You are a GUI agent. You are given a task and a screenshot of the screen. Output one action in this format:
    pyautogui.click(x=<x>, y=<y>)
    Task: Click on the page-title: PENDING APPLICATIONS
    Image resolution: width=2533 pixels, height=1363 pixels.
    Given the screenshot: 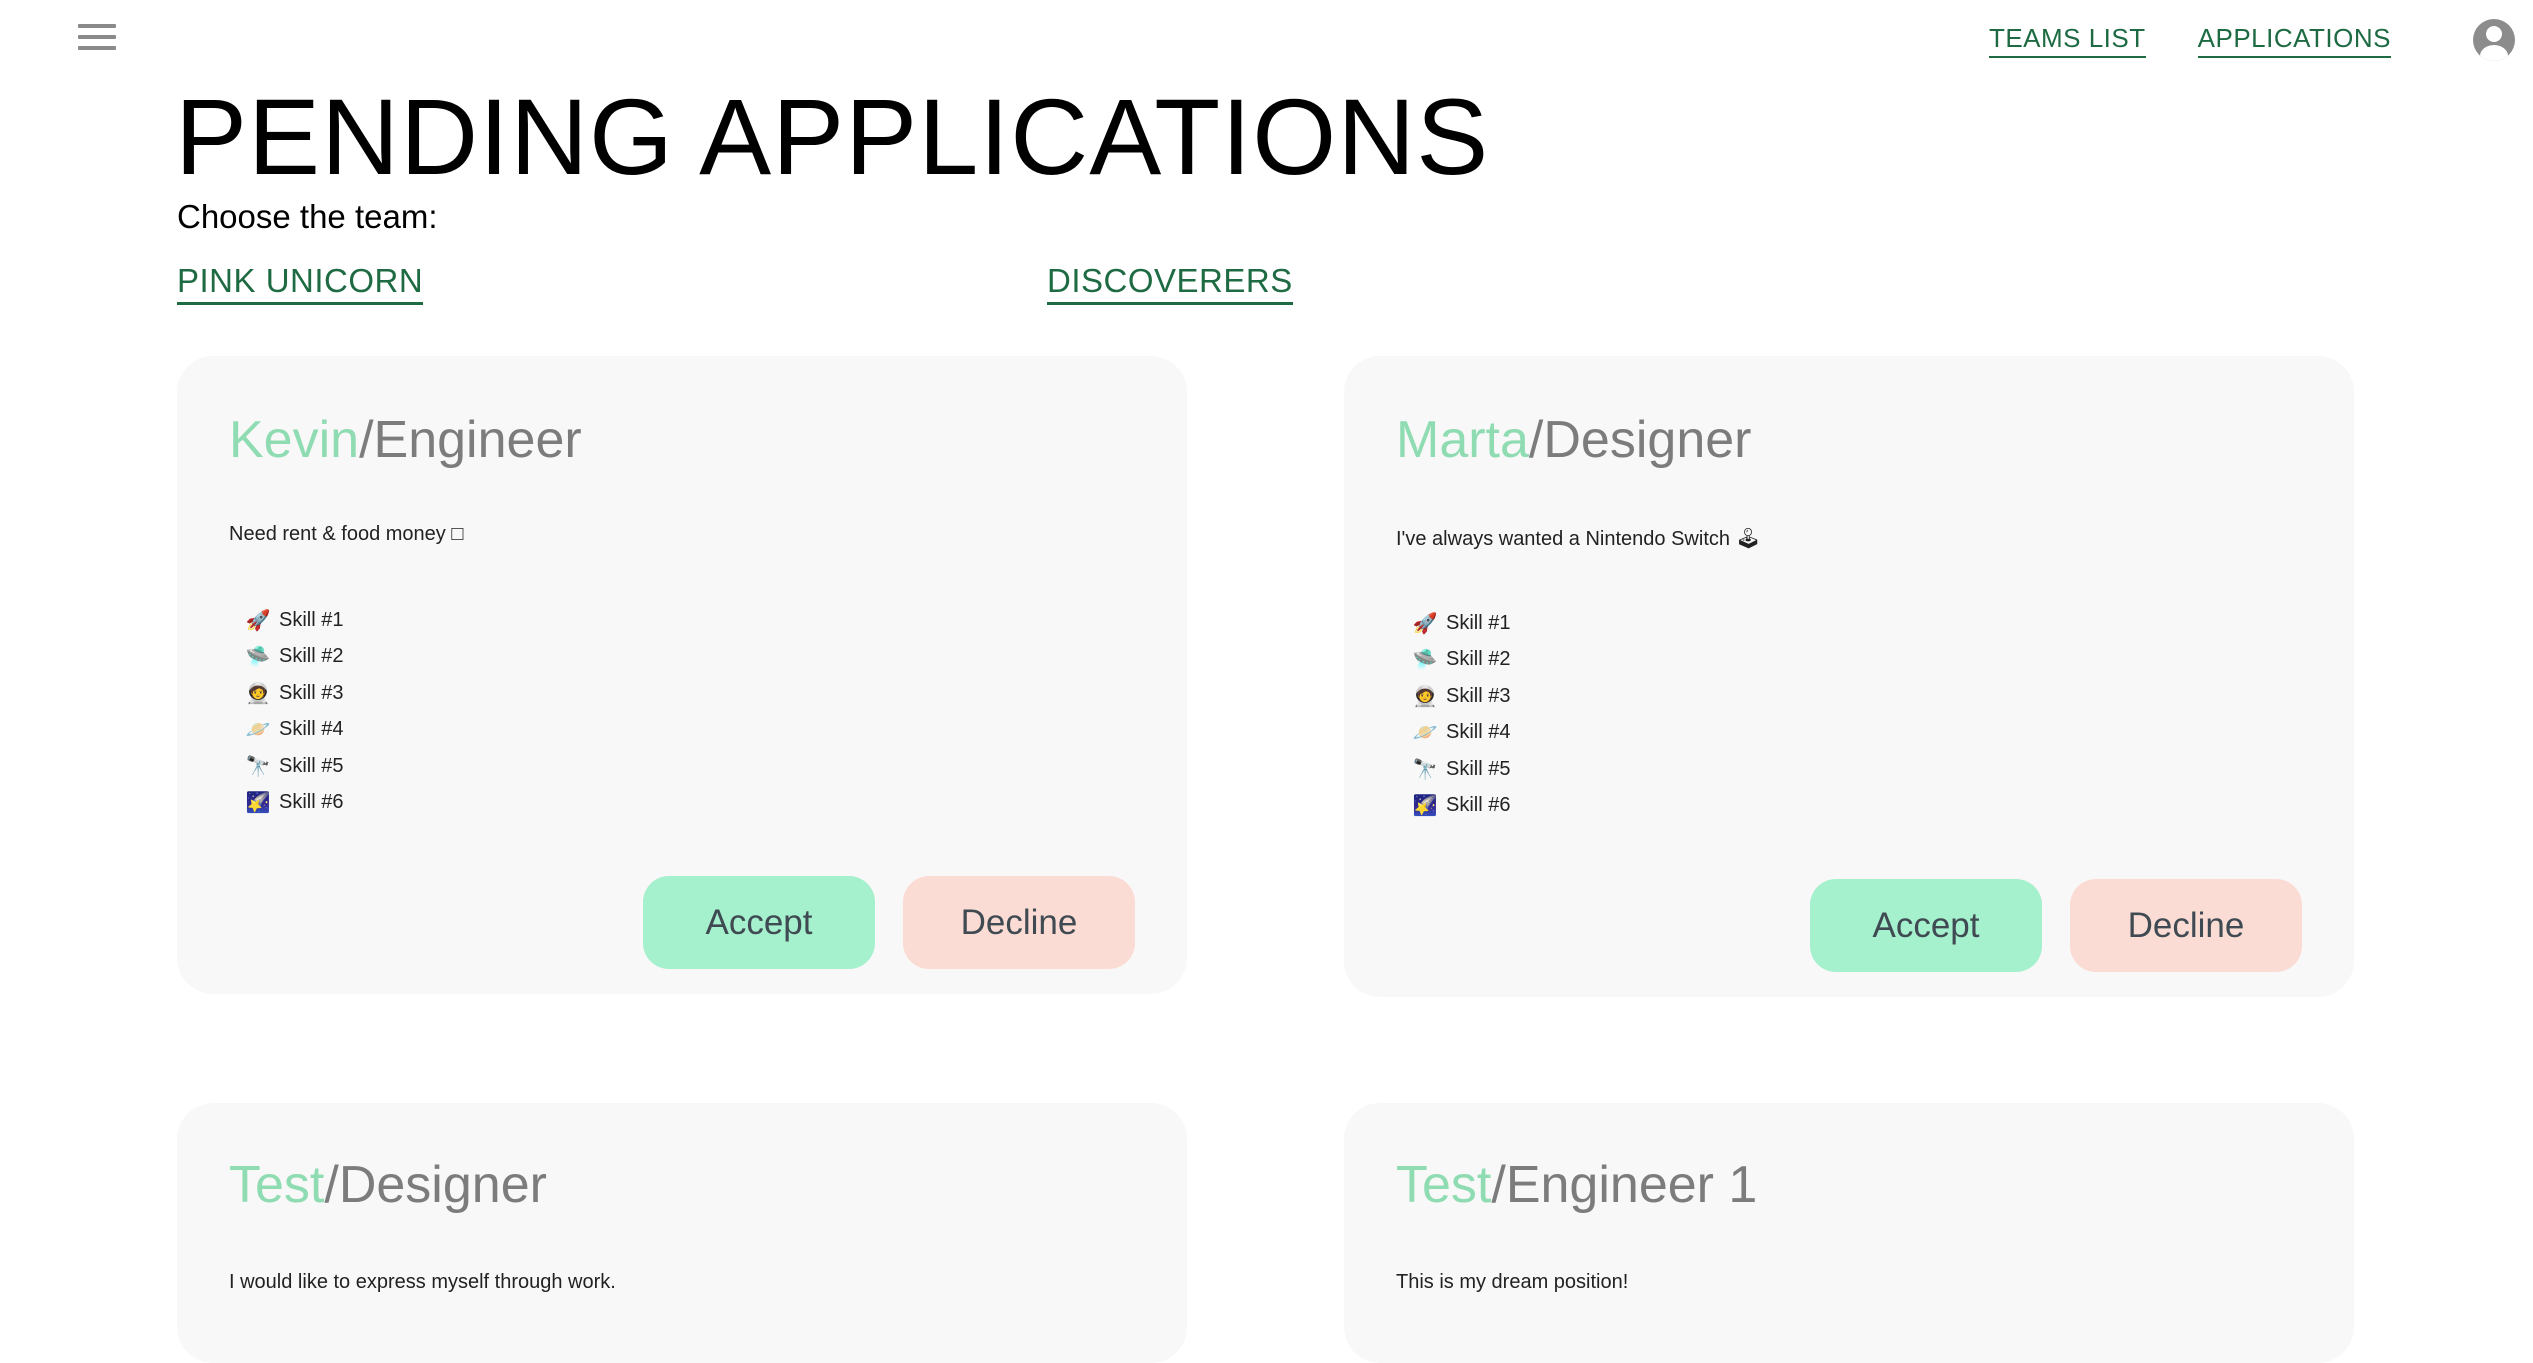 What is the action you would take?
    pyautogui.click(x=832, y=136)
    